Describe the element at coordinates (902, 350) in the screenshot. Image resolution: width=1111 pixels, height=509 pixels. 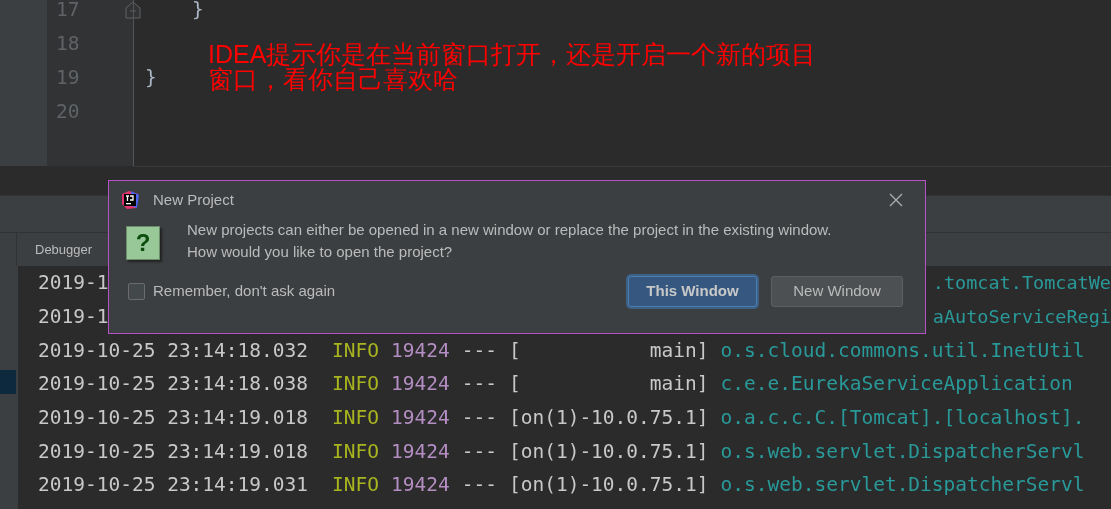
I see `log-logger: o.s.cloud.commons.util.InetUtil` at that location.